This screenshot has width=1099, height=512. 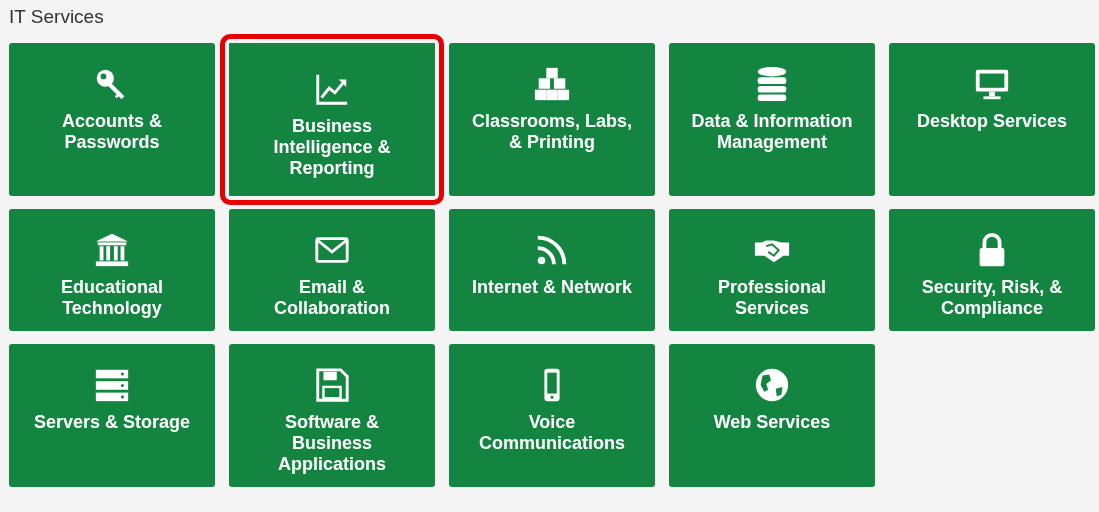 I want to click on service-tile: Security, Risk, & Compliance, so click(x=992, y=270).